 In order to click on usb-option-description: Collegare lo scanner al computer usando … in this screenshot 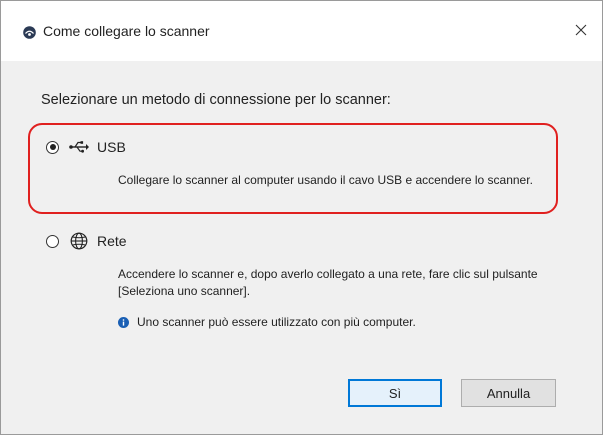, I will do `click(325, 180)`.